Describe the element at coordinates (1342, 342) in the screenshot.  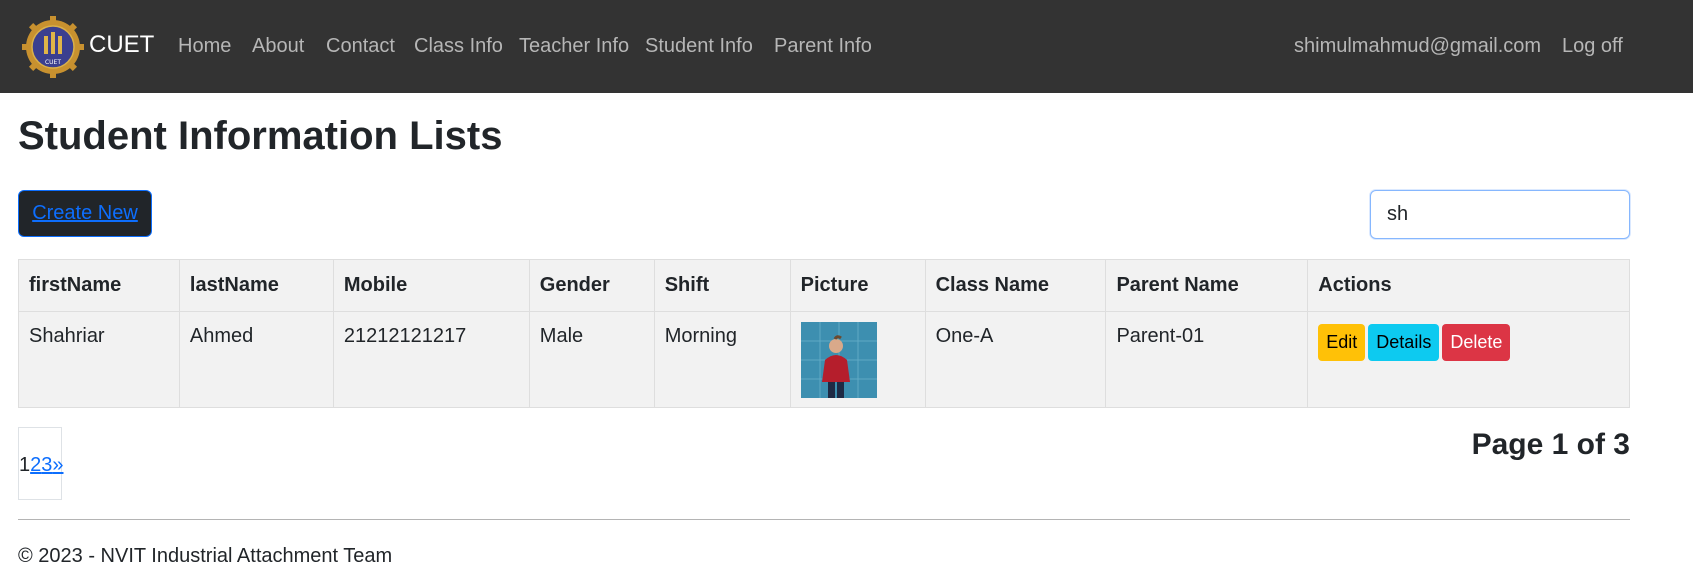
I see `edit-button: Edit` at that location.